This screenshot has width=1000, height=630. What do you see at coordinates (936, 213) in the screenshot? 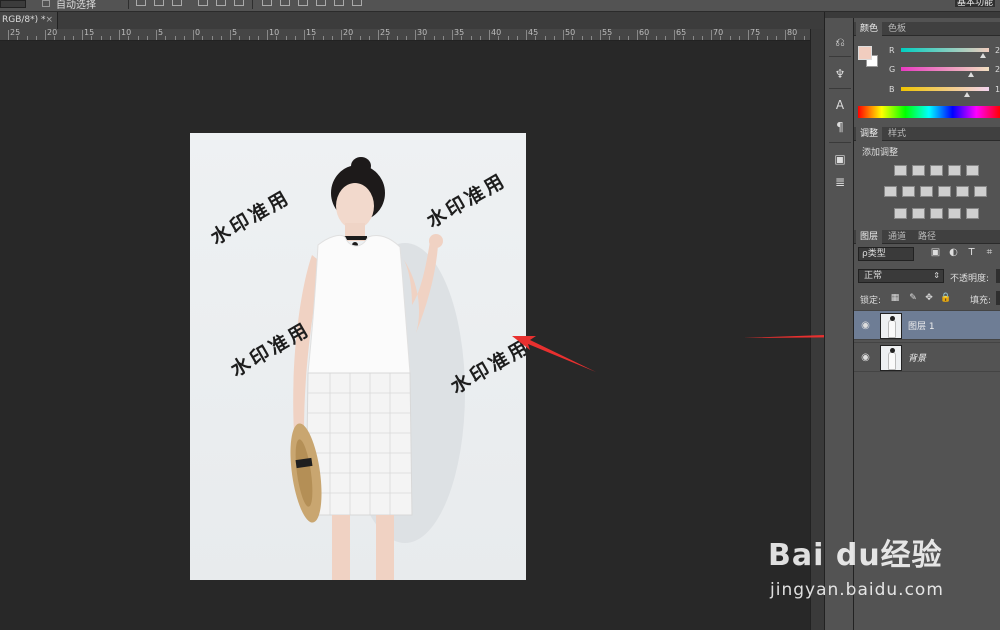
I see `threshold-icon` at bounding box center [936, 213].